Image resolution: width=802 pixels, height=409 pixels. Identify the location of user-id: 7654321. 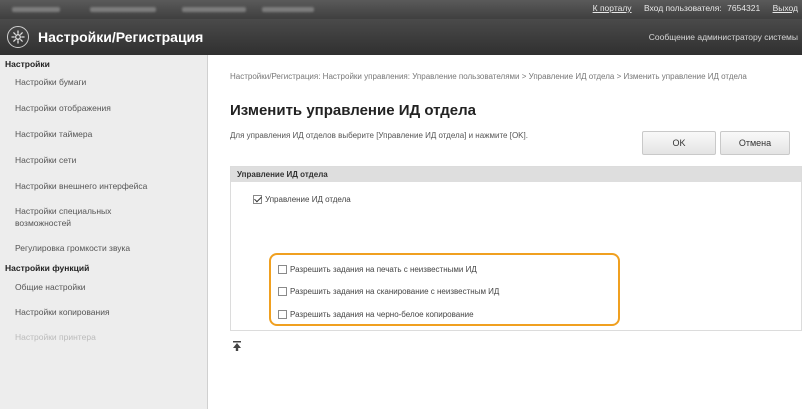
(744, 8).